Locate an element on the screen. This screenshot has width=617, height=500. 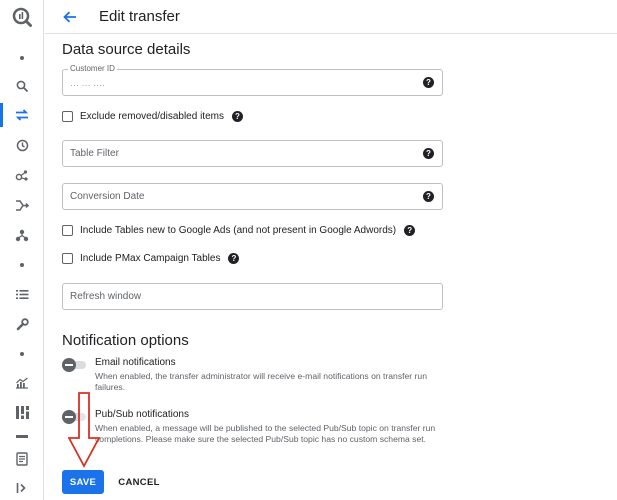
exclude-removed-row: Exclude removed/disabled items ? is located at coordinates (152, 116).